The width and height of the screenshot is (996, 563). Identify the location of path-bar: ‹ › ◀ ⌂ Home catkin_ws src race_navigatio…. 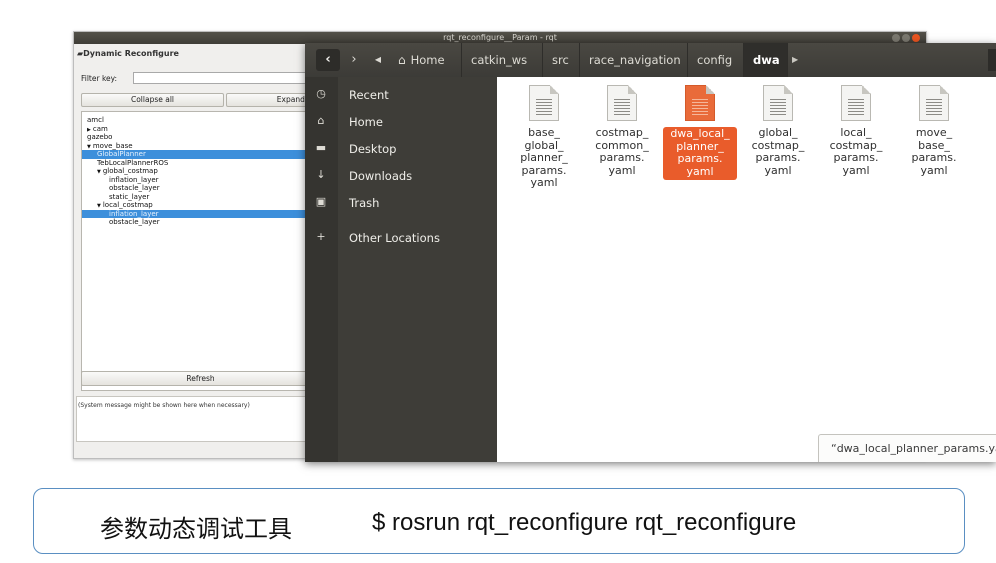
(650, 60).